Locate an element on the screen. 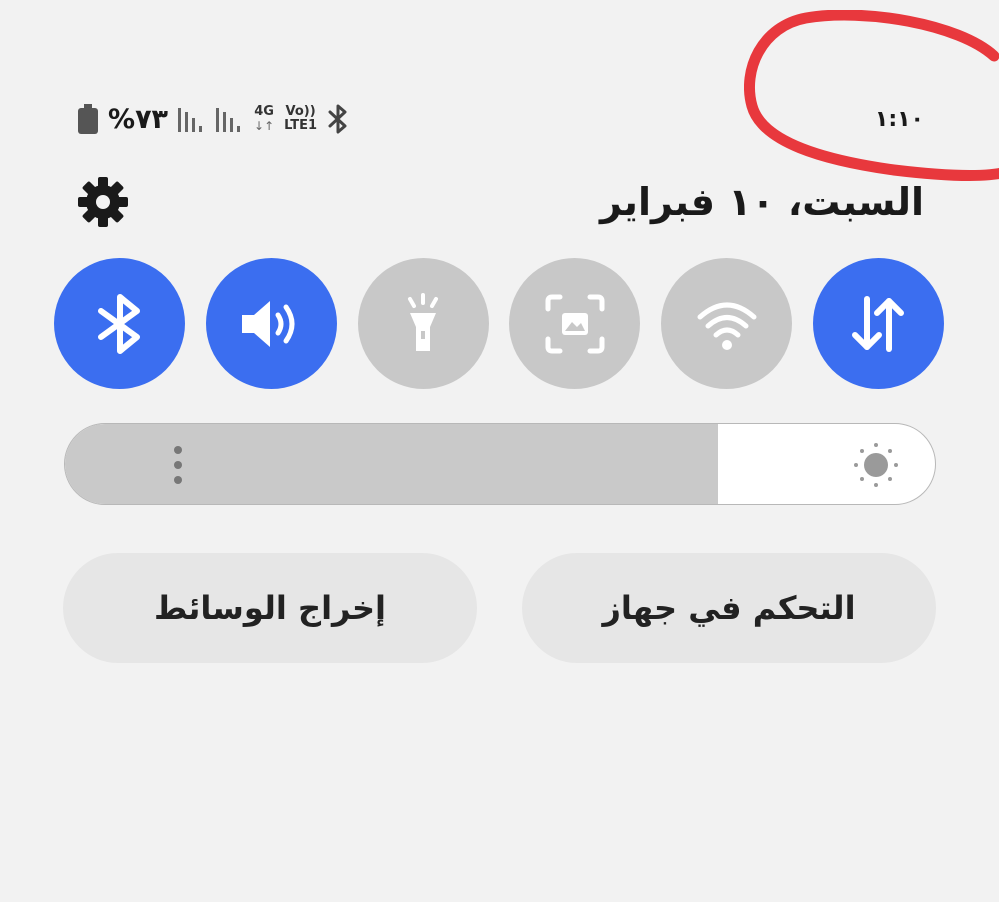  screen-capture-icon is located at coordinates (575, 323).